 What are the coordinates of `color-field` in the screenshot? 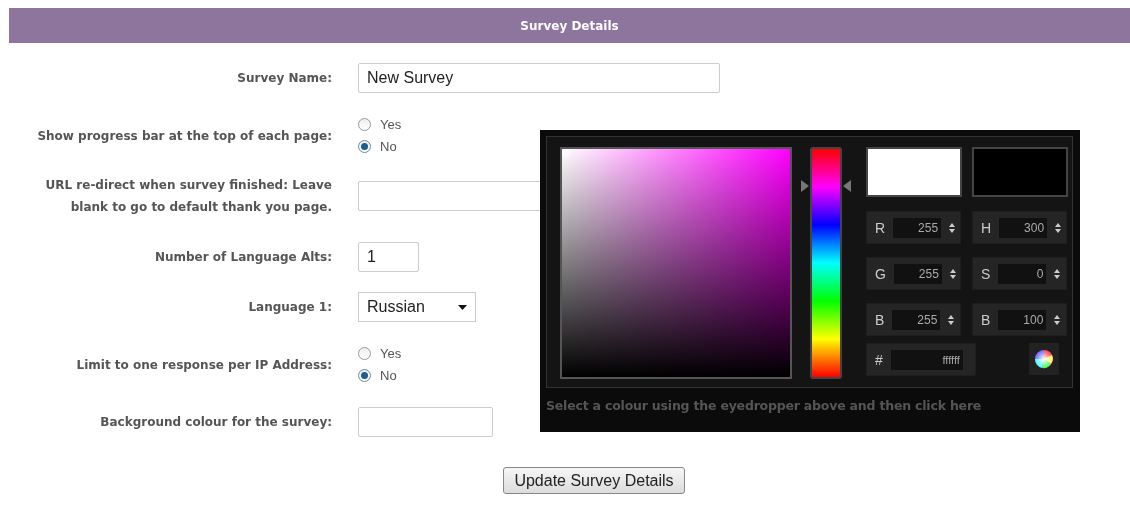 It's located at (676, 263).